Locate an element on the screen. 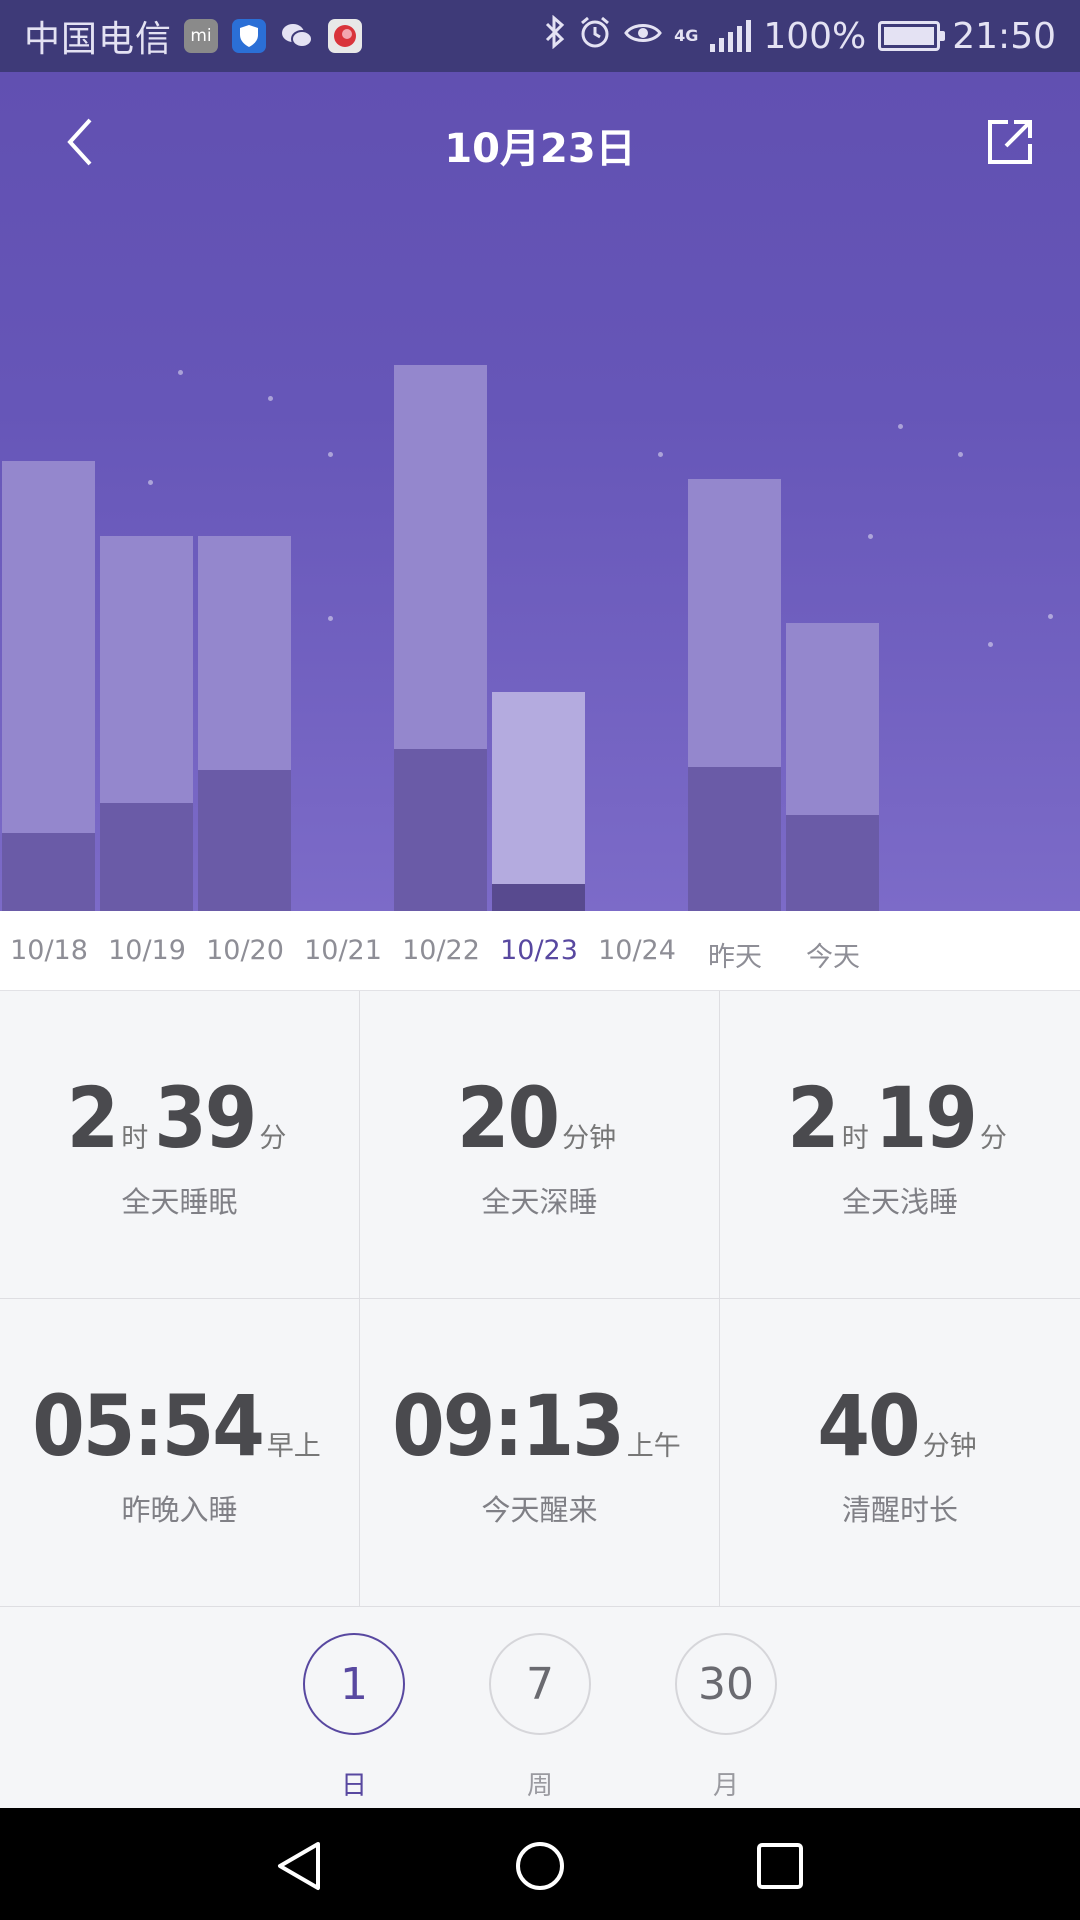 The height and width of the screenshot is (1920, 1080). stat-awake-duration: 40 分钟 清醒时长 is located at coordinates (900, 1453).